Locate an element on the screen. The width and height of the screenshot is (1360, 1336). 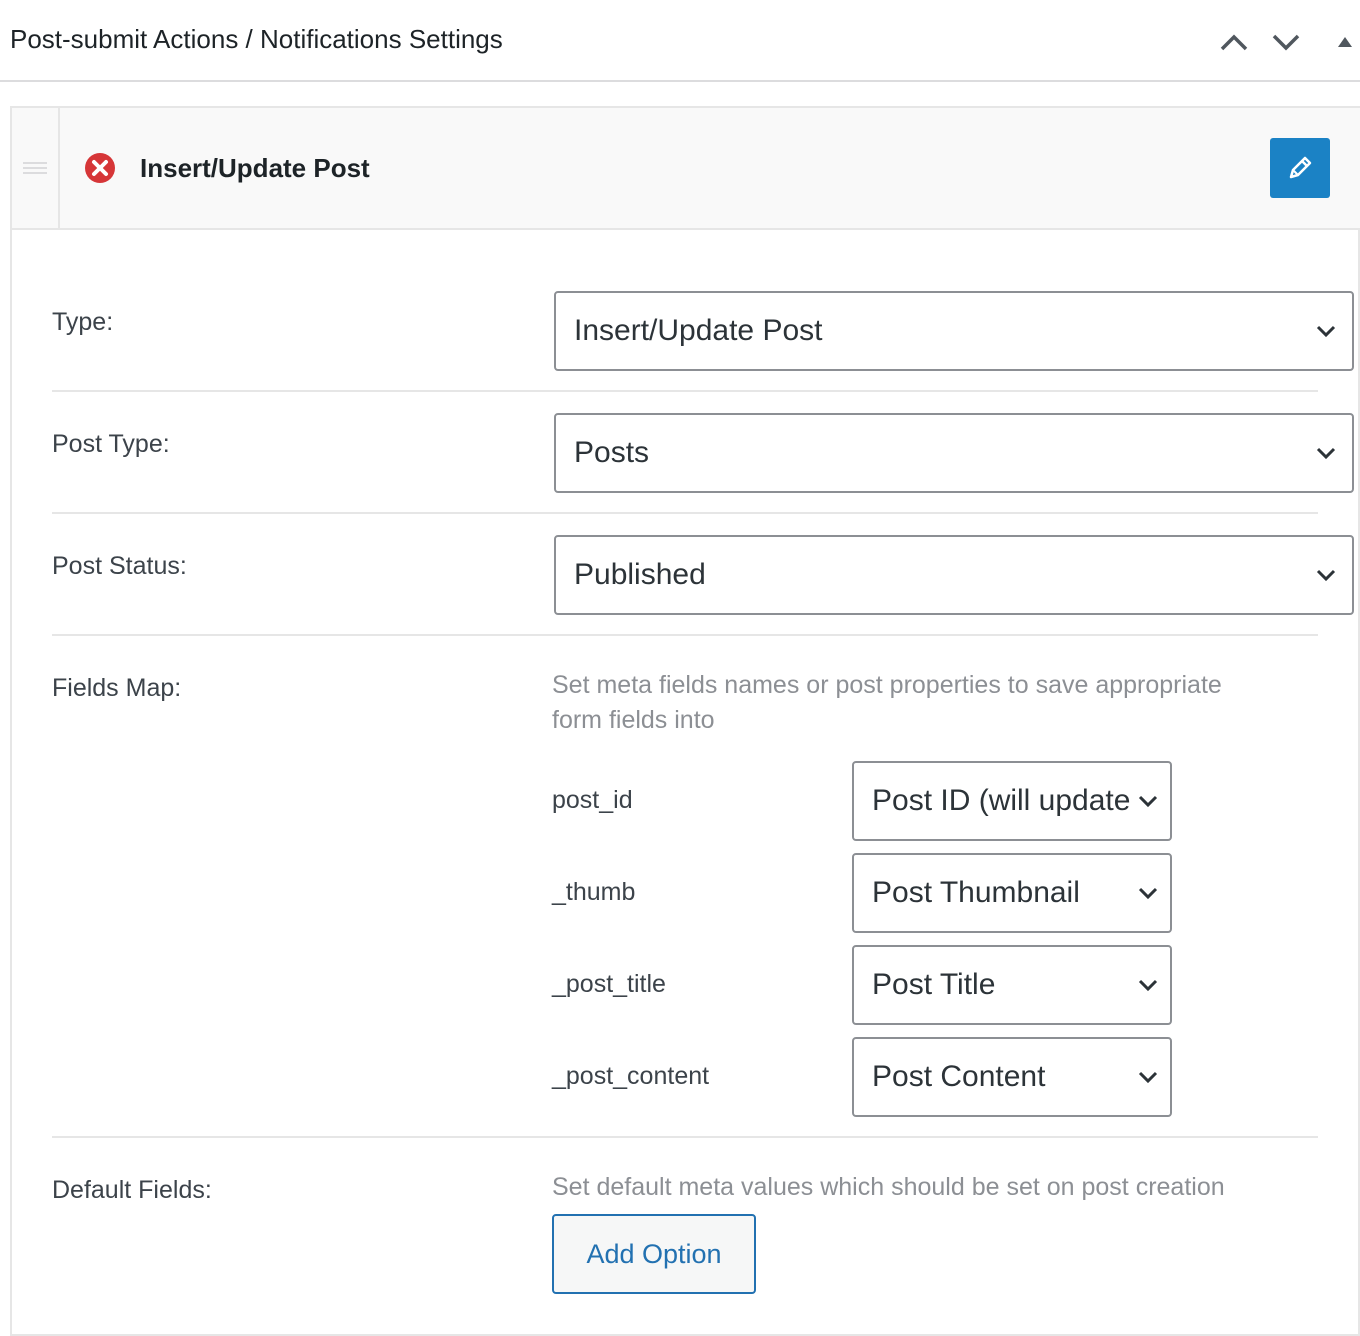
move-down-button is located at coordinates (1286, 42).